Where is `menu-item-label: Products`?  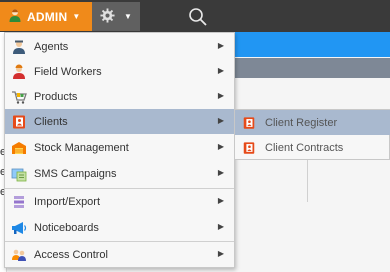
menu-item-label: Products is located at coordinates (56, 96).